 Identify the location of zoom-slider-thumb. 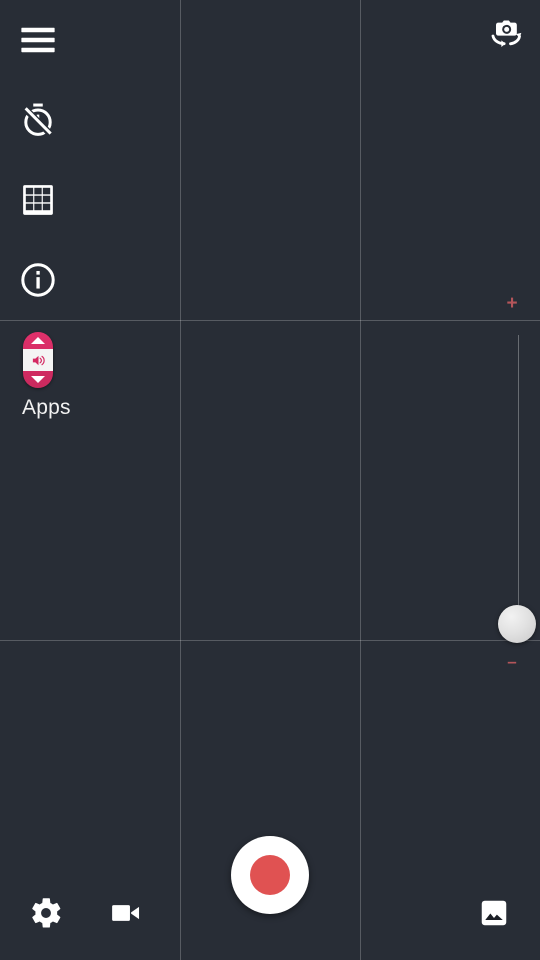
(517, 624).